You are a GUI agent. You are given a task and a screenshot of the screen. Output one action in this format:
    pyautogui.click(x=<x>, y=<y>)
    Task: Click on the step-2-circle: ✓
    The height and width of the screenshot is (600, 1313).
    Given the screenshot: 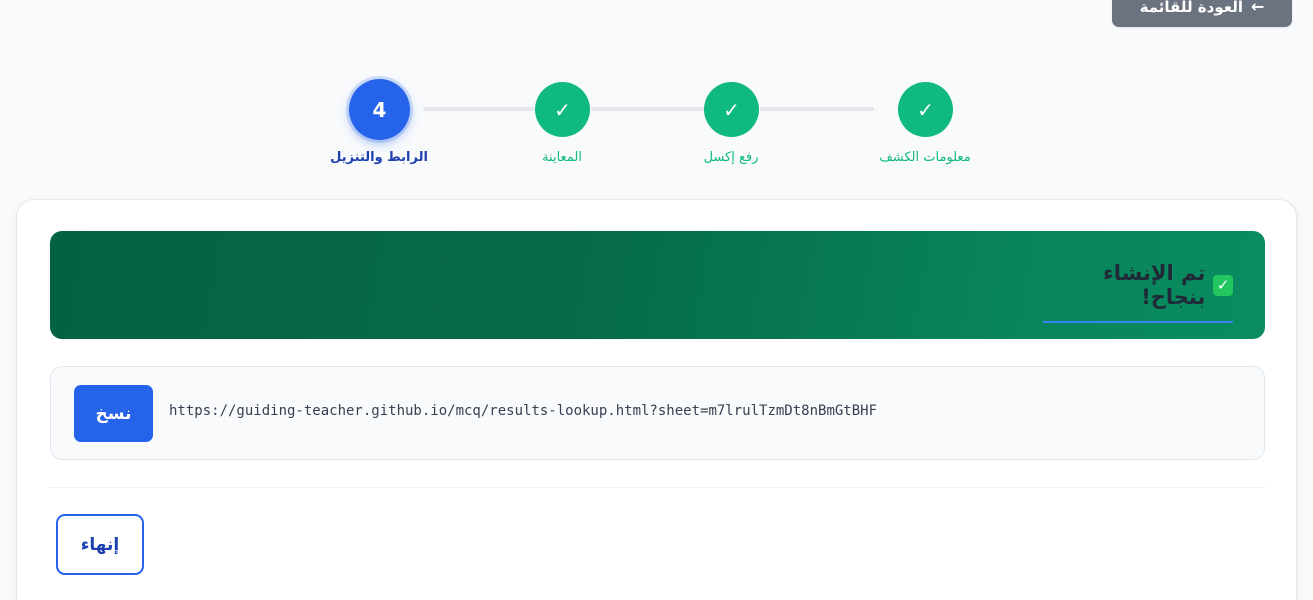 What is the action you would take?
    pyautogui.click(x=731, y=109)
    